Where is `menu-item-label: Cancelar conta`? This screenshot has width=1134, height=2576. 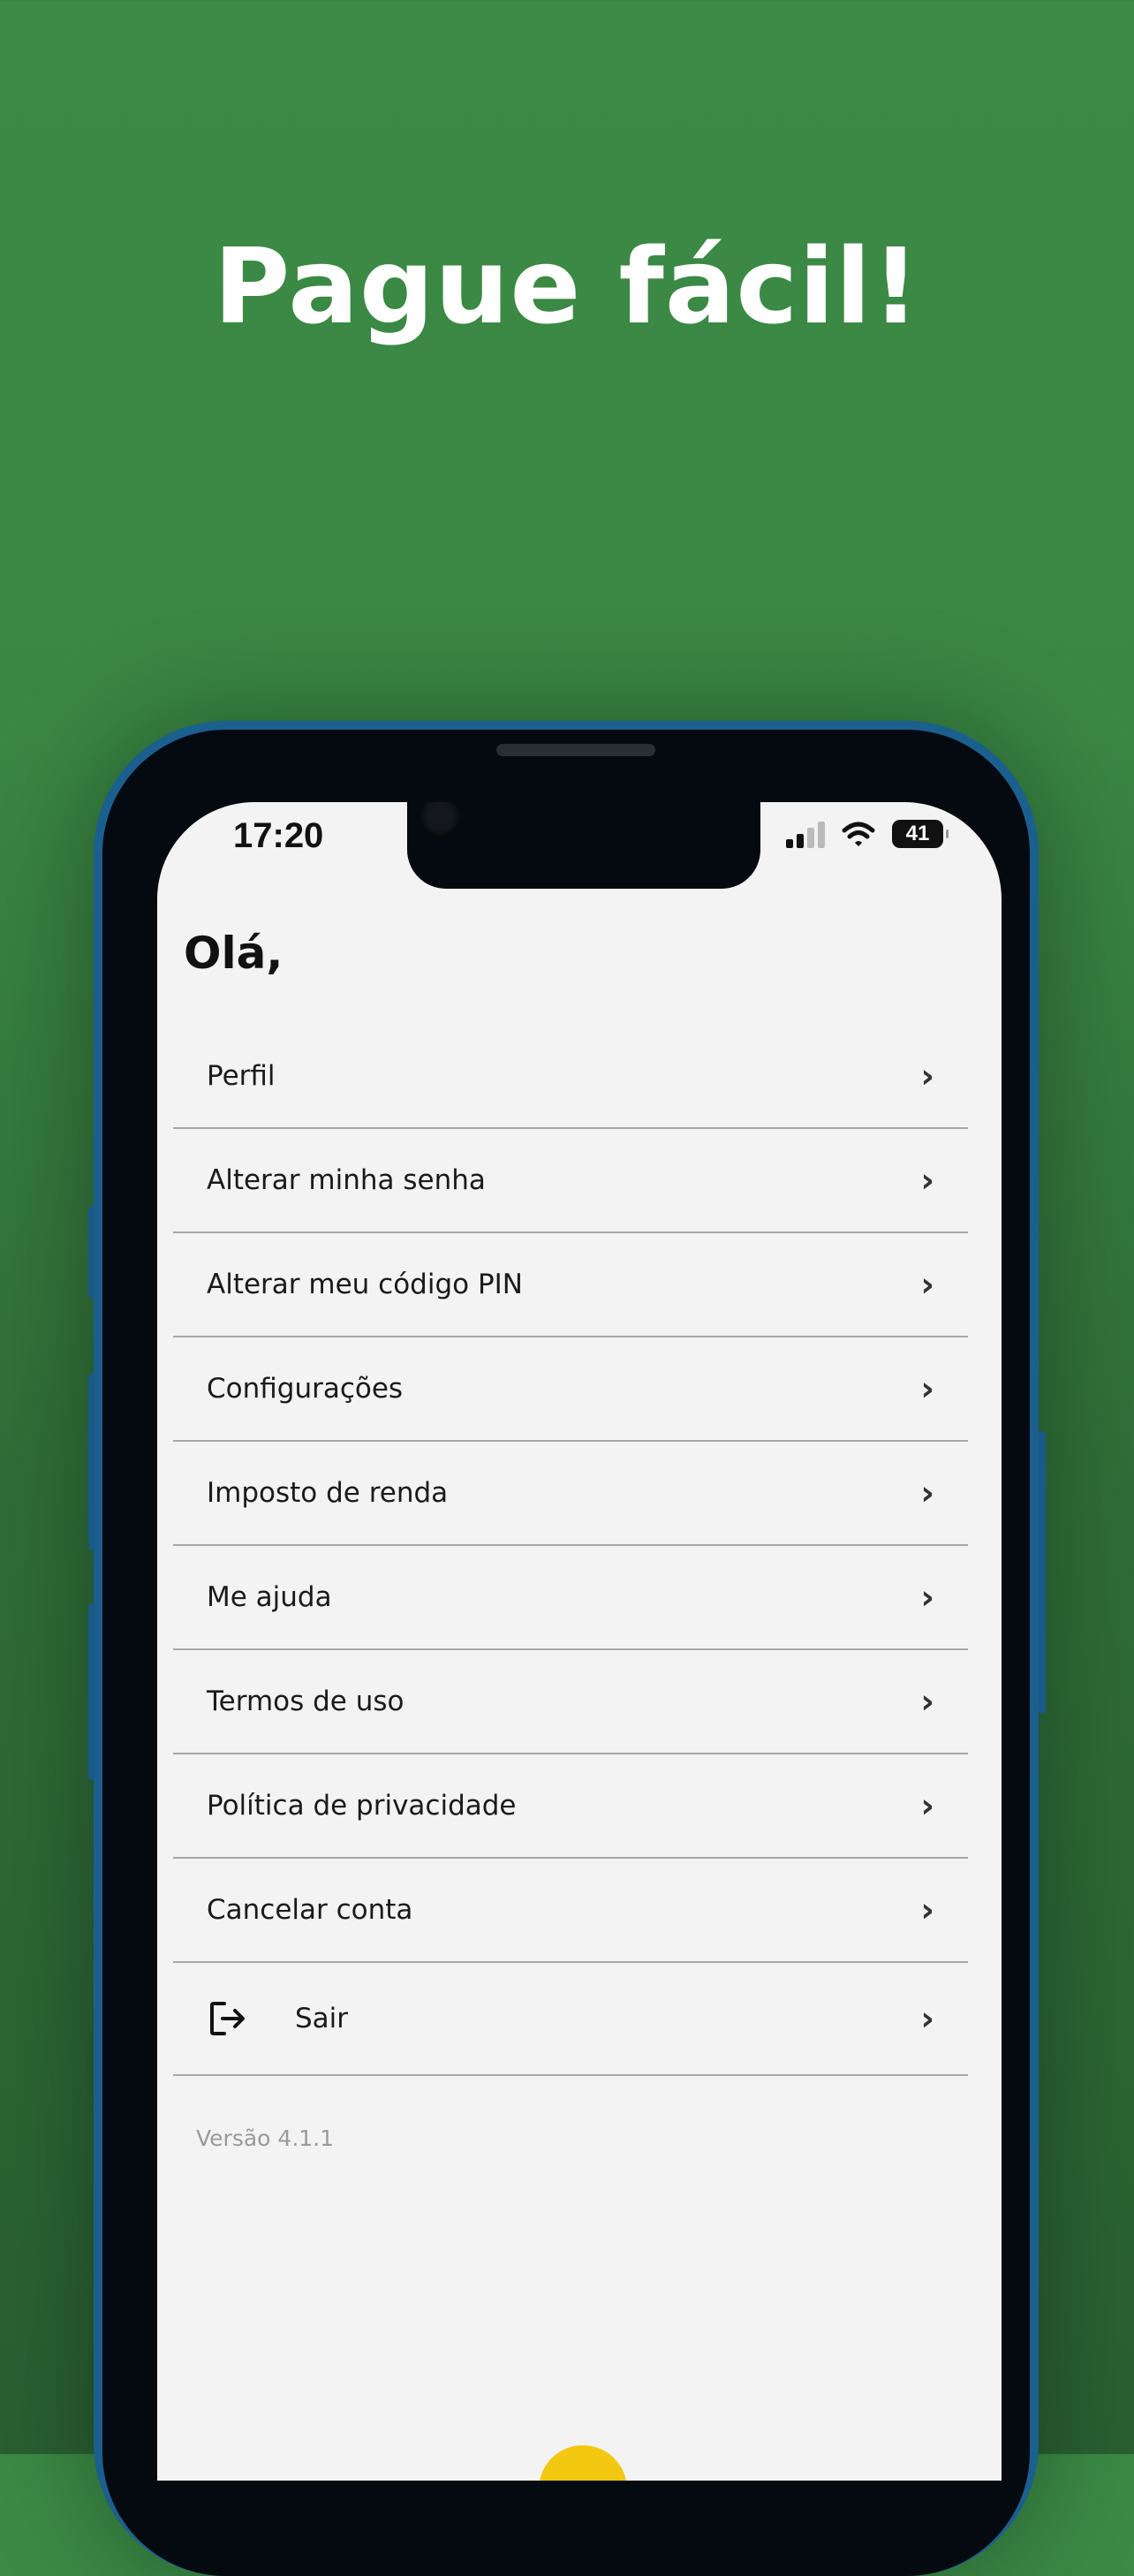
menu-item-label: Cancelar conta is located at coordinates (310, 1910).